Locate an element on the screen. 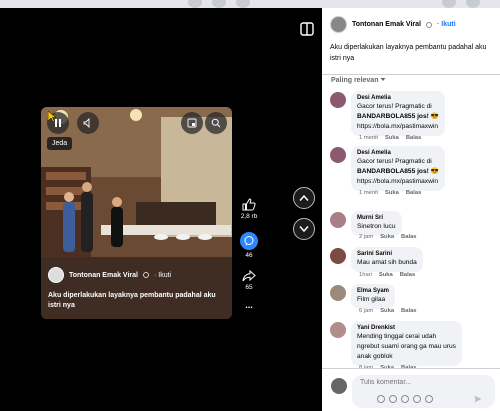 Image resolution: width=500 pixels, height=411 pixels. composer-icons is located at coordinates (405, 399).